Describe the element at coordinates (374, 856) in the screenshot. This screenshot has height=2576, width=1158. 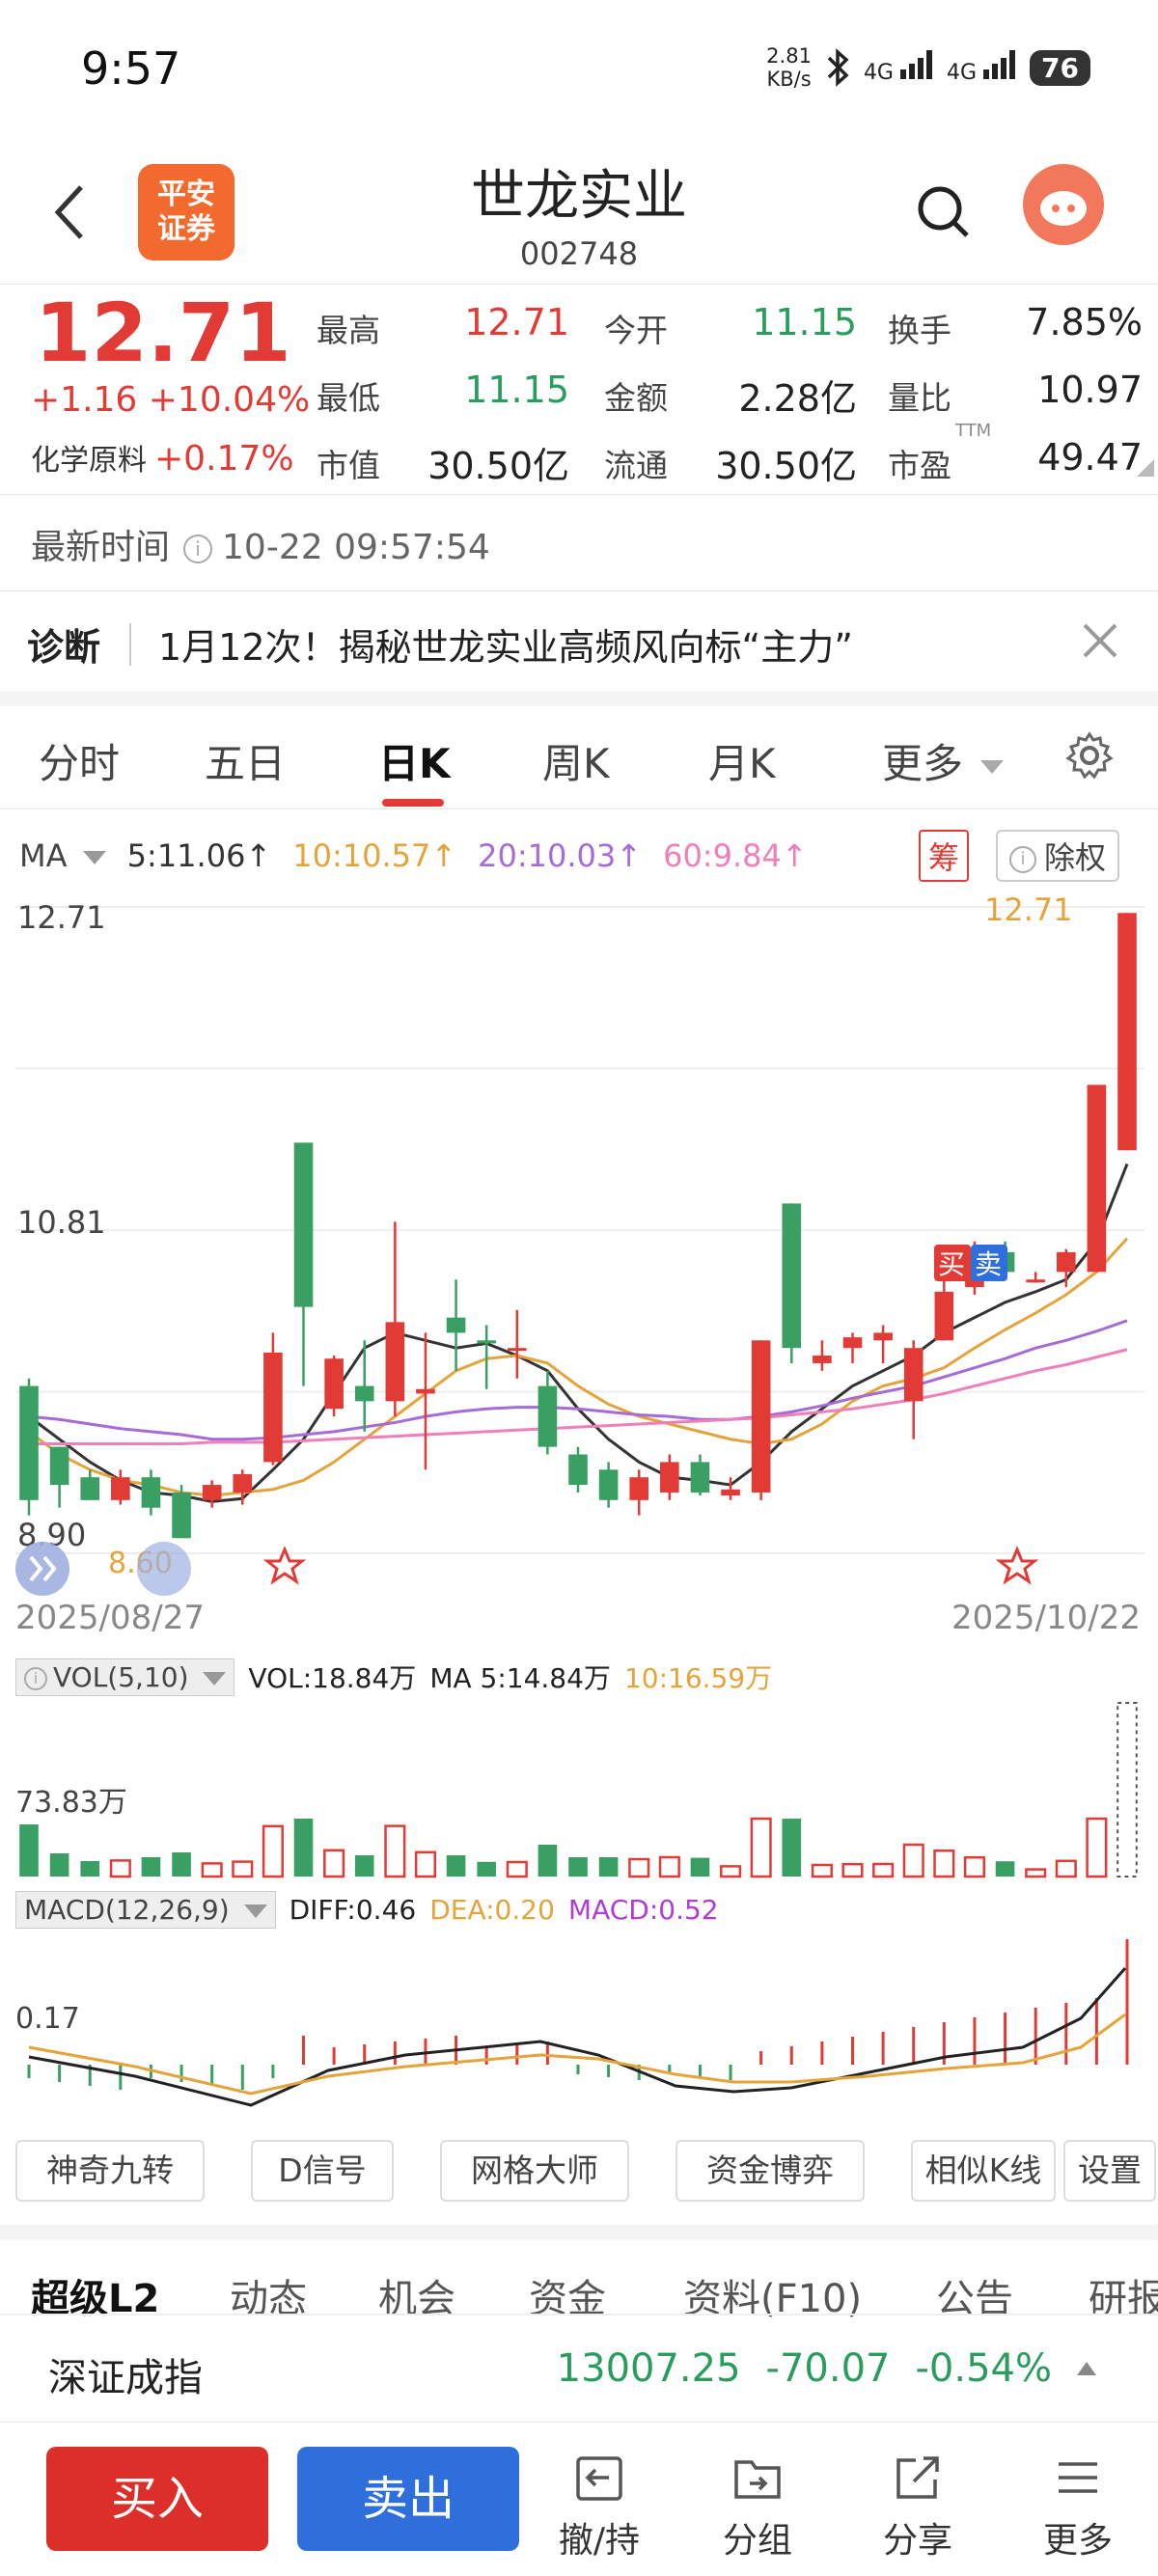
I see `ma10-value: 10:10.57↑` at that location.